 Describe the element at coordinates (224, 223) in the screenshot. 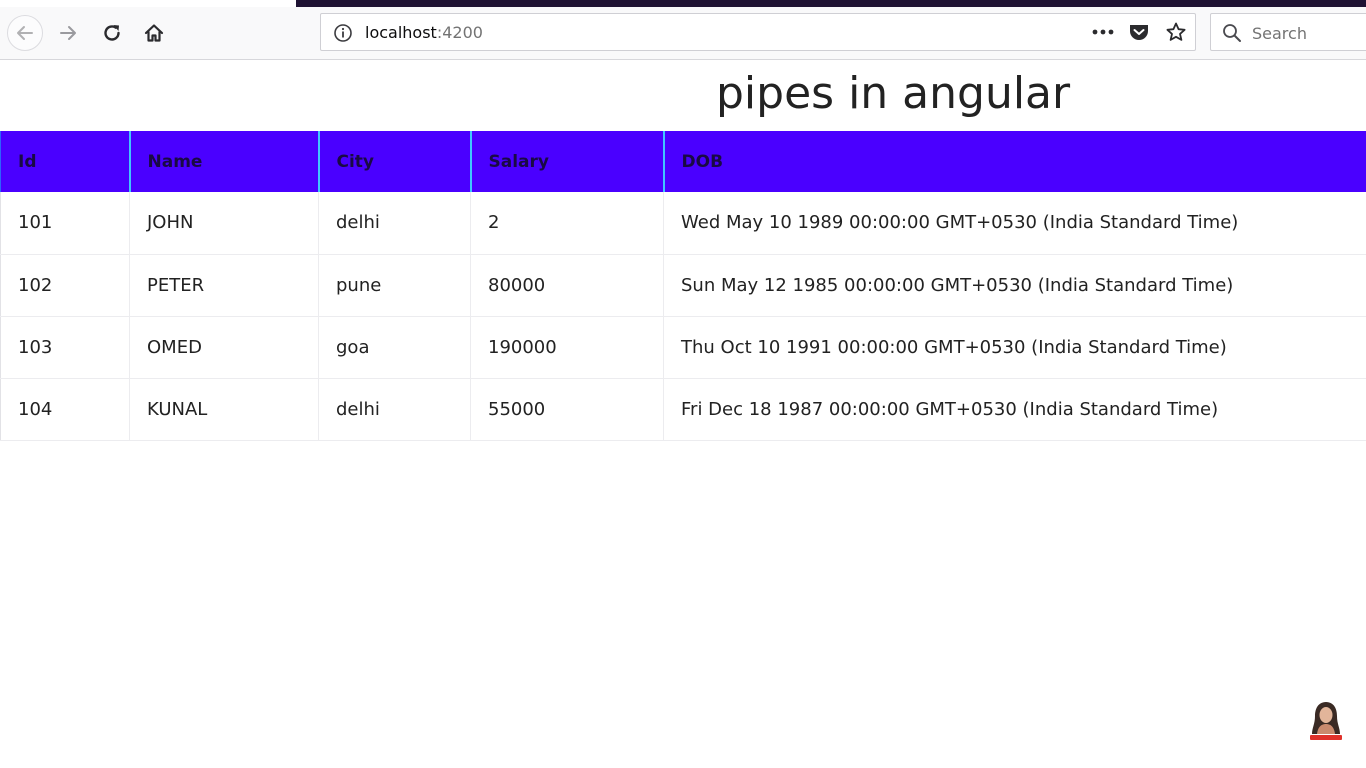

I see `cell-name: JOHN` at that location.